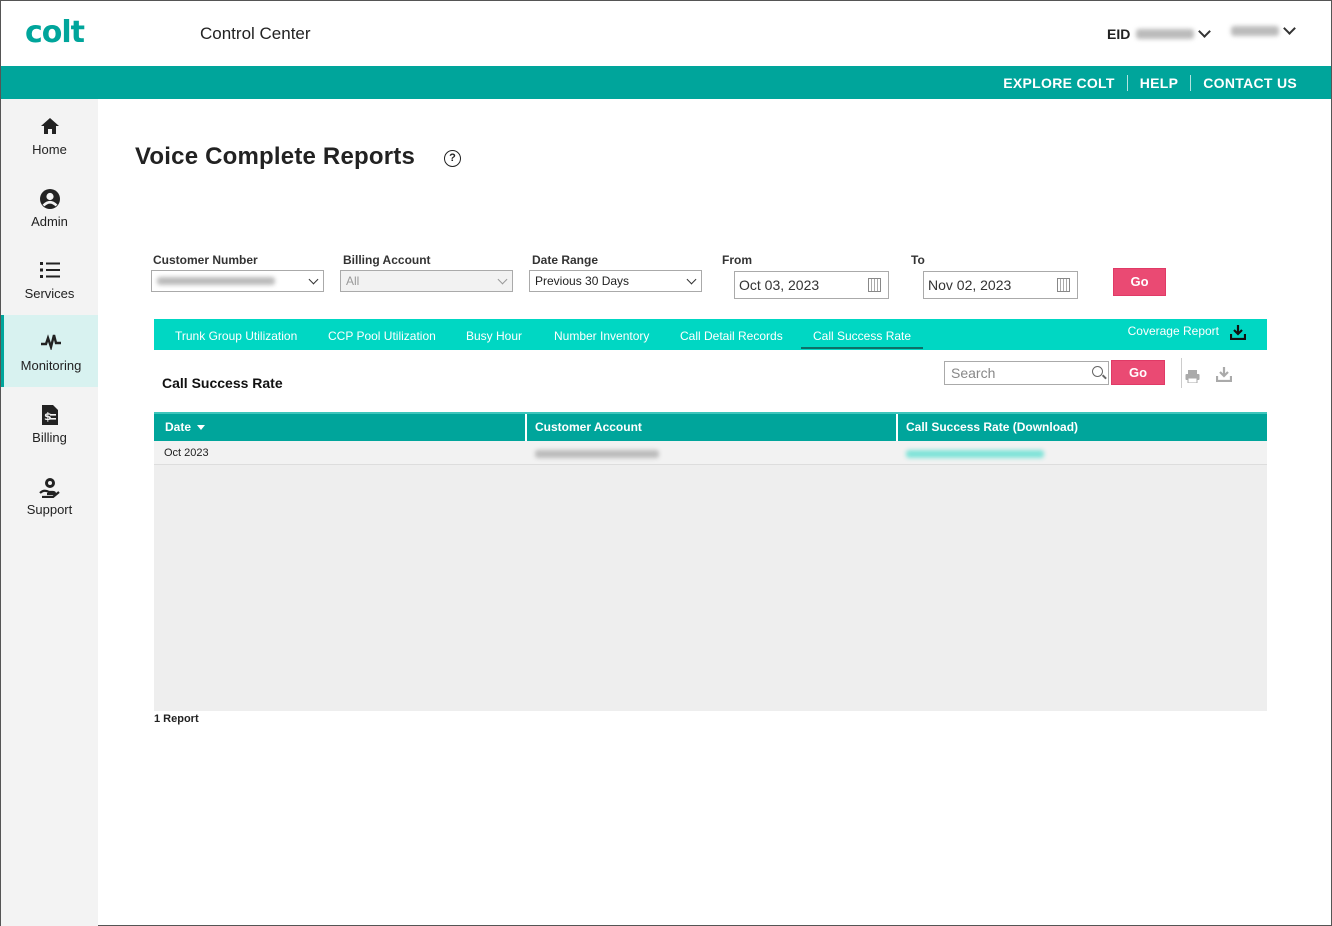 Image resolution: width=1332 pixels, height=926 pixels. I want to click on billing-account-label: Billing Account, so click(387, 260).